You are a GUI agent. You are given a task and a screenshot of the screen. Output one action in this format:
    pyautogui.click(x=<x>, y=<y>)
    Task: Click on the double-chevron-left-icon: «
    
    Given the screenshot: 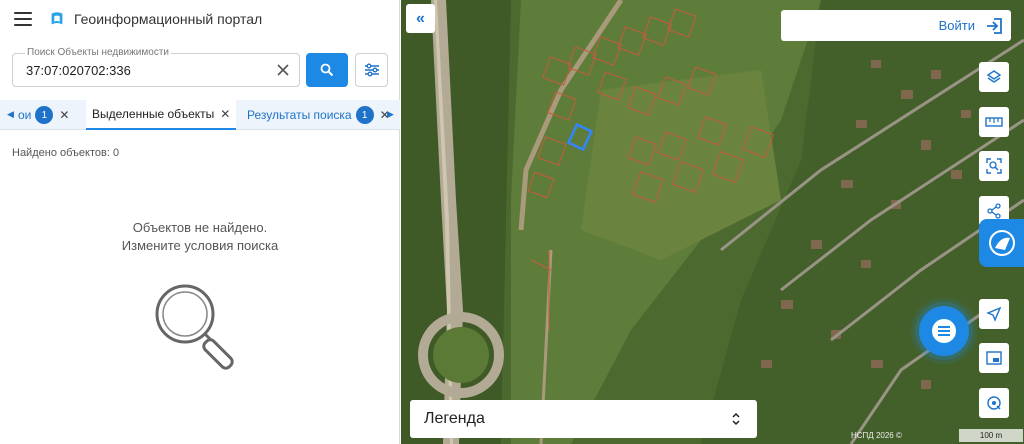 What is the action you would take?
    pyautogui.click(x=420, y=18)
    